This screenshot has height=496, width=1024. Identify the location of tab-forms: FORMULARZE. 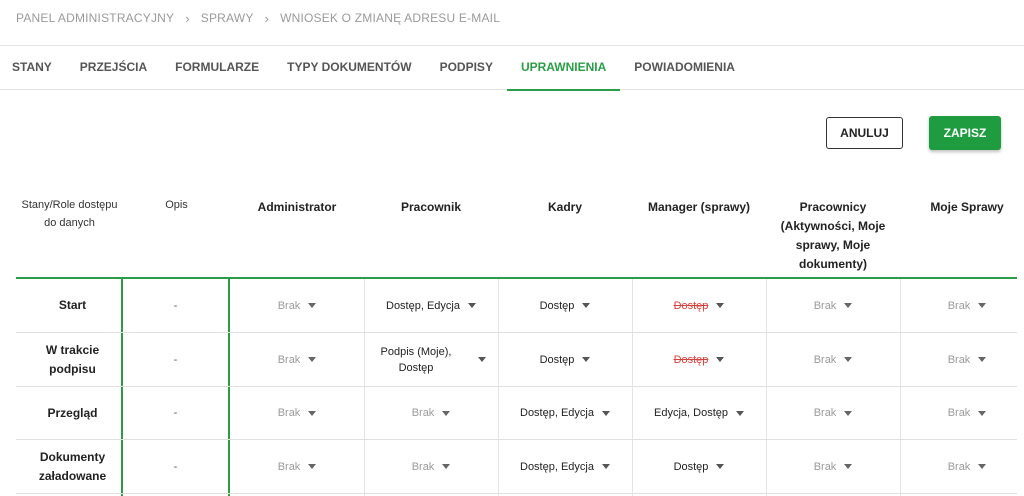
(217, 68).